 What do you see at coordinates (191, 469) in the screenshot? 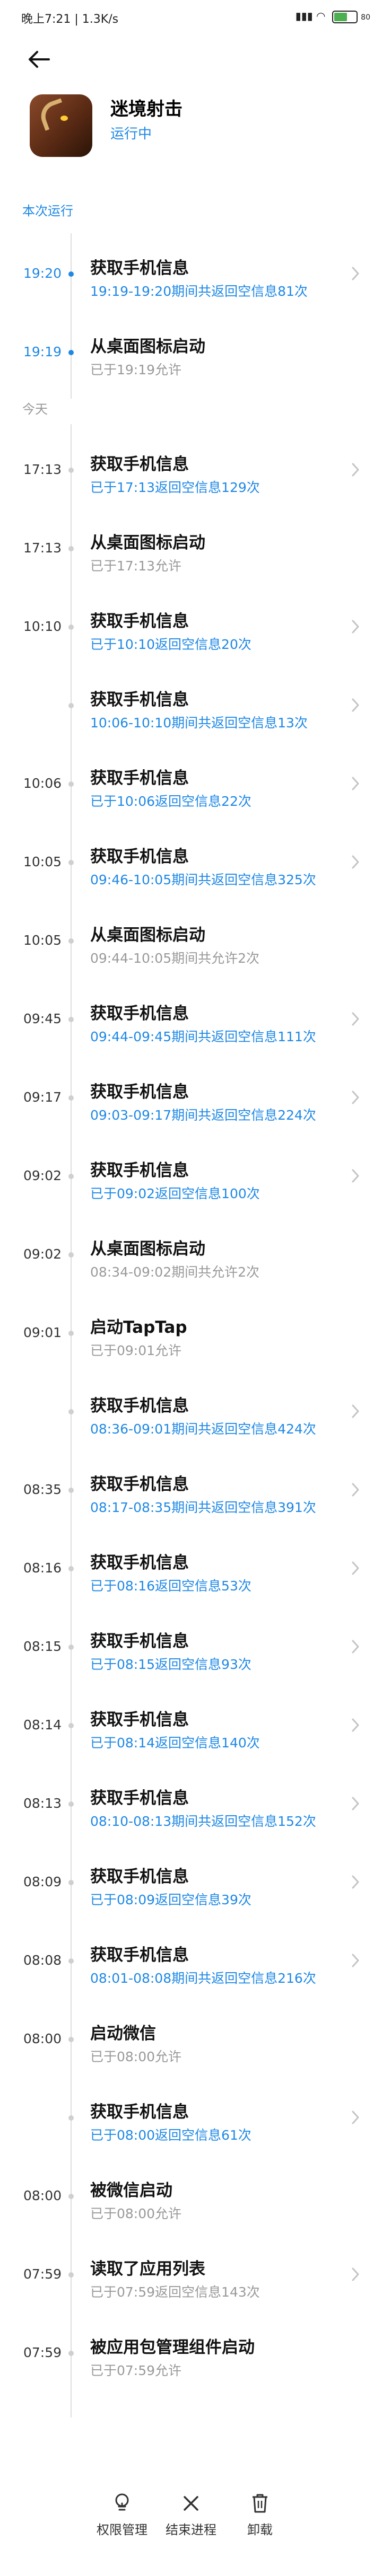
I see `timeline-row: 17:13 获取手机信息 已于17:13返回空信息129次` at bounding box center [191, 469].